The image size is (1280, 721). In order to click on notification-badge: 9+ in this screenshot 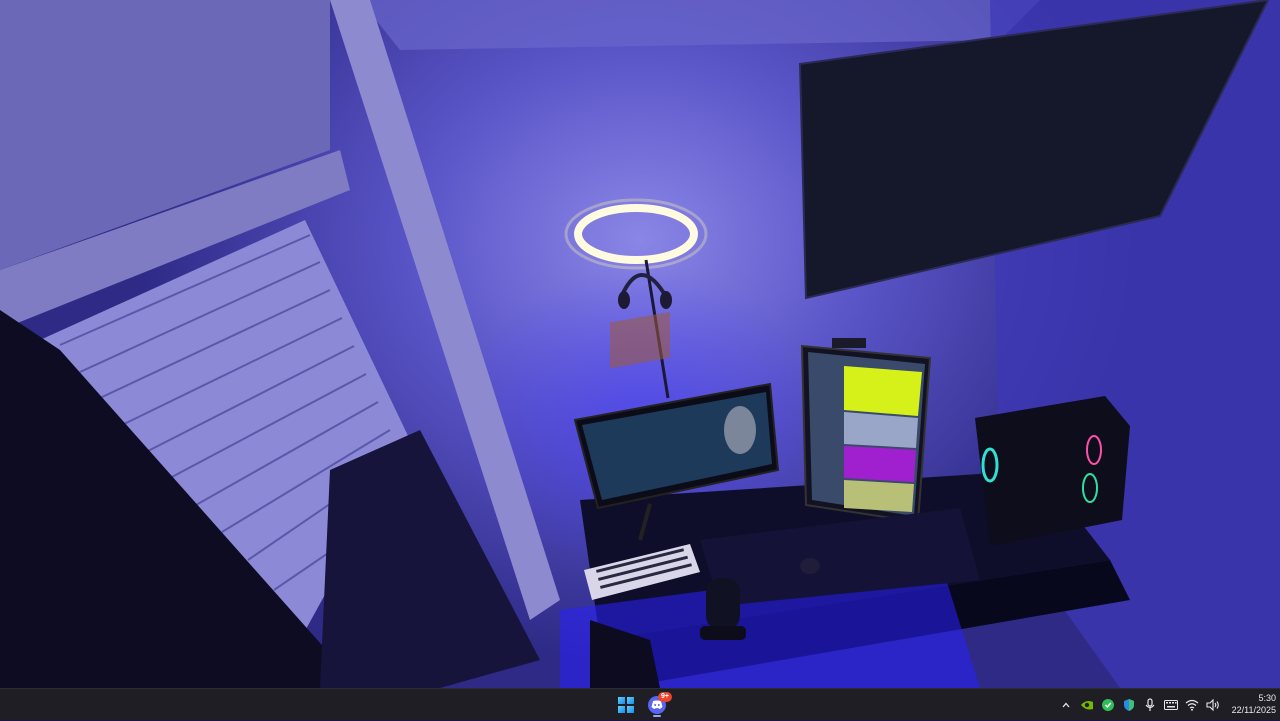, I will do `click(665, 697)`.